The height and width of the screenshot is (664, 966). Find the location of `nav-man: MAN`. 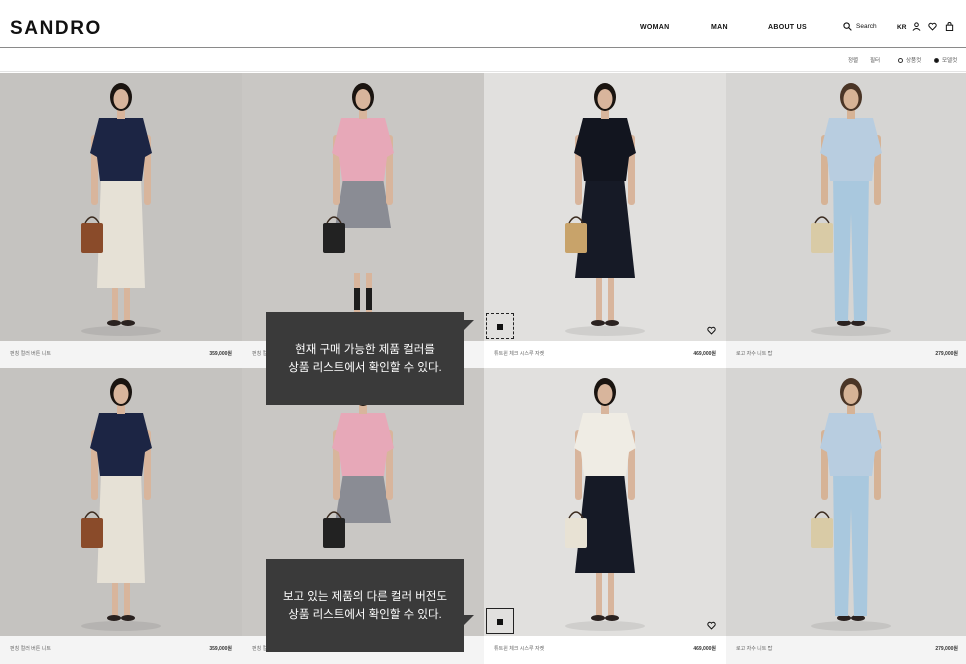

nav-man: MAN is located at coordinates (719, 27).